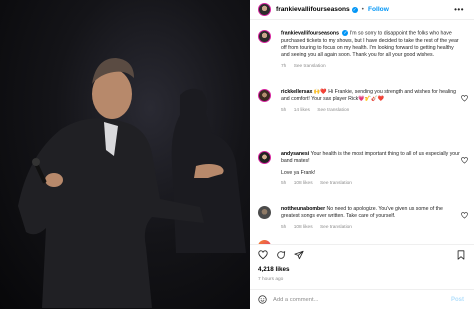  What do you see at coordinates (461, 254) in the screenshot?
I see `bookmark-icon` at bounding box center [461, 254].